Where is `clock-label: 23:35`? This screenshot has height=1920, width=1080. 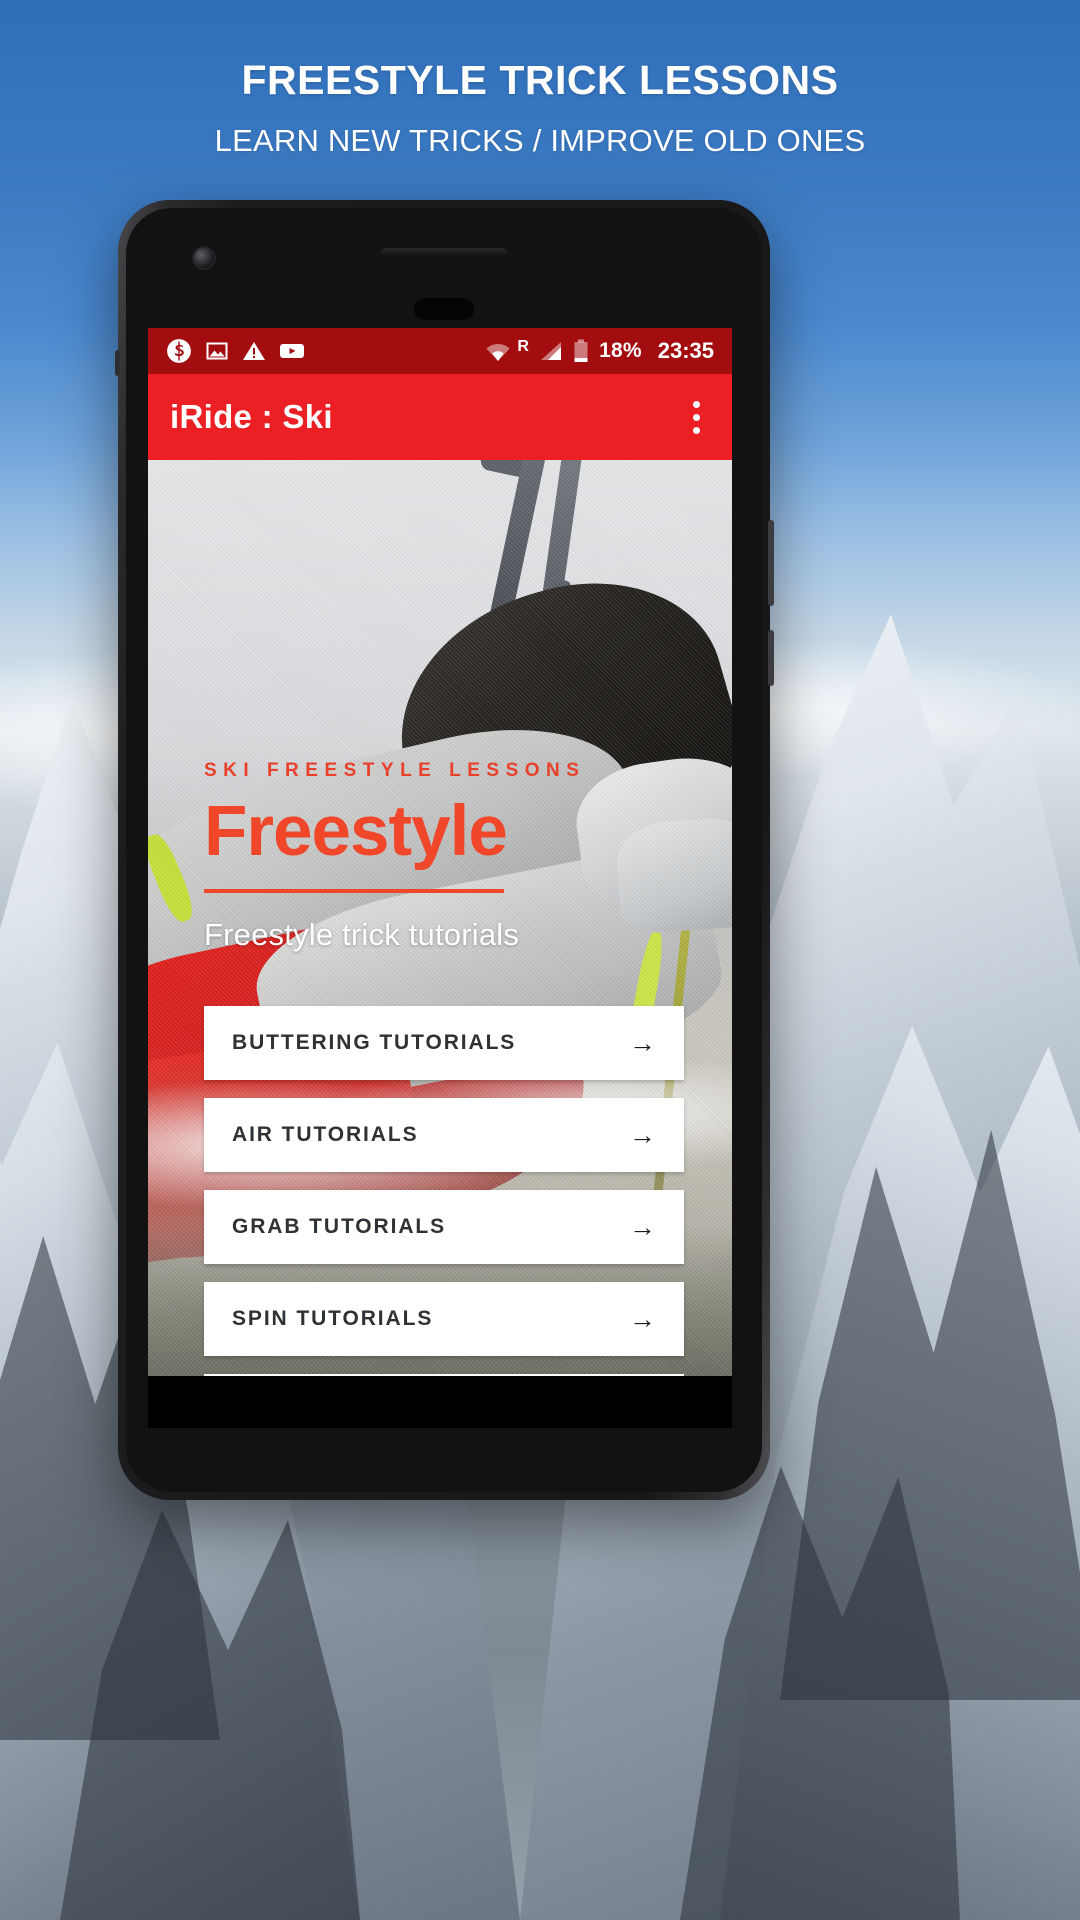
clock-label: 23:35 is located at coordinates (685, 350).